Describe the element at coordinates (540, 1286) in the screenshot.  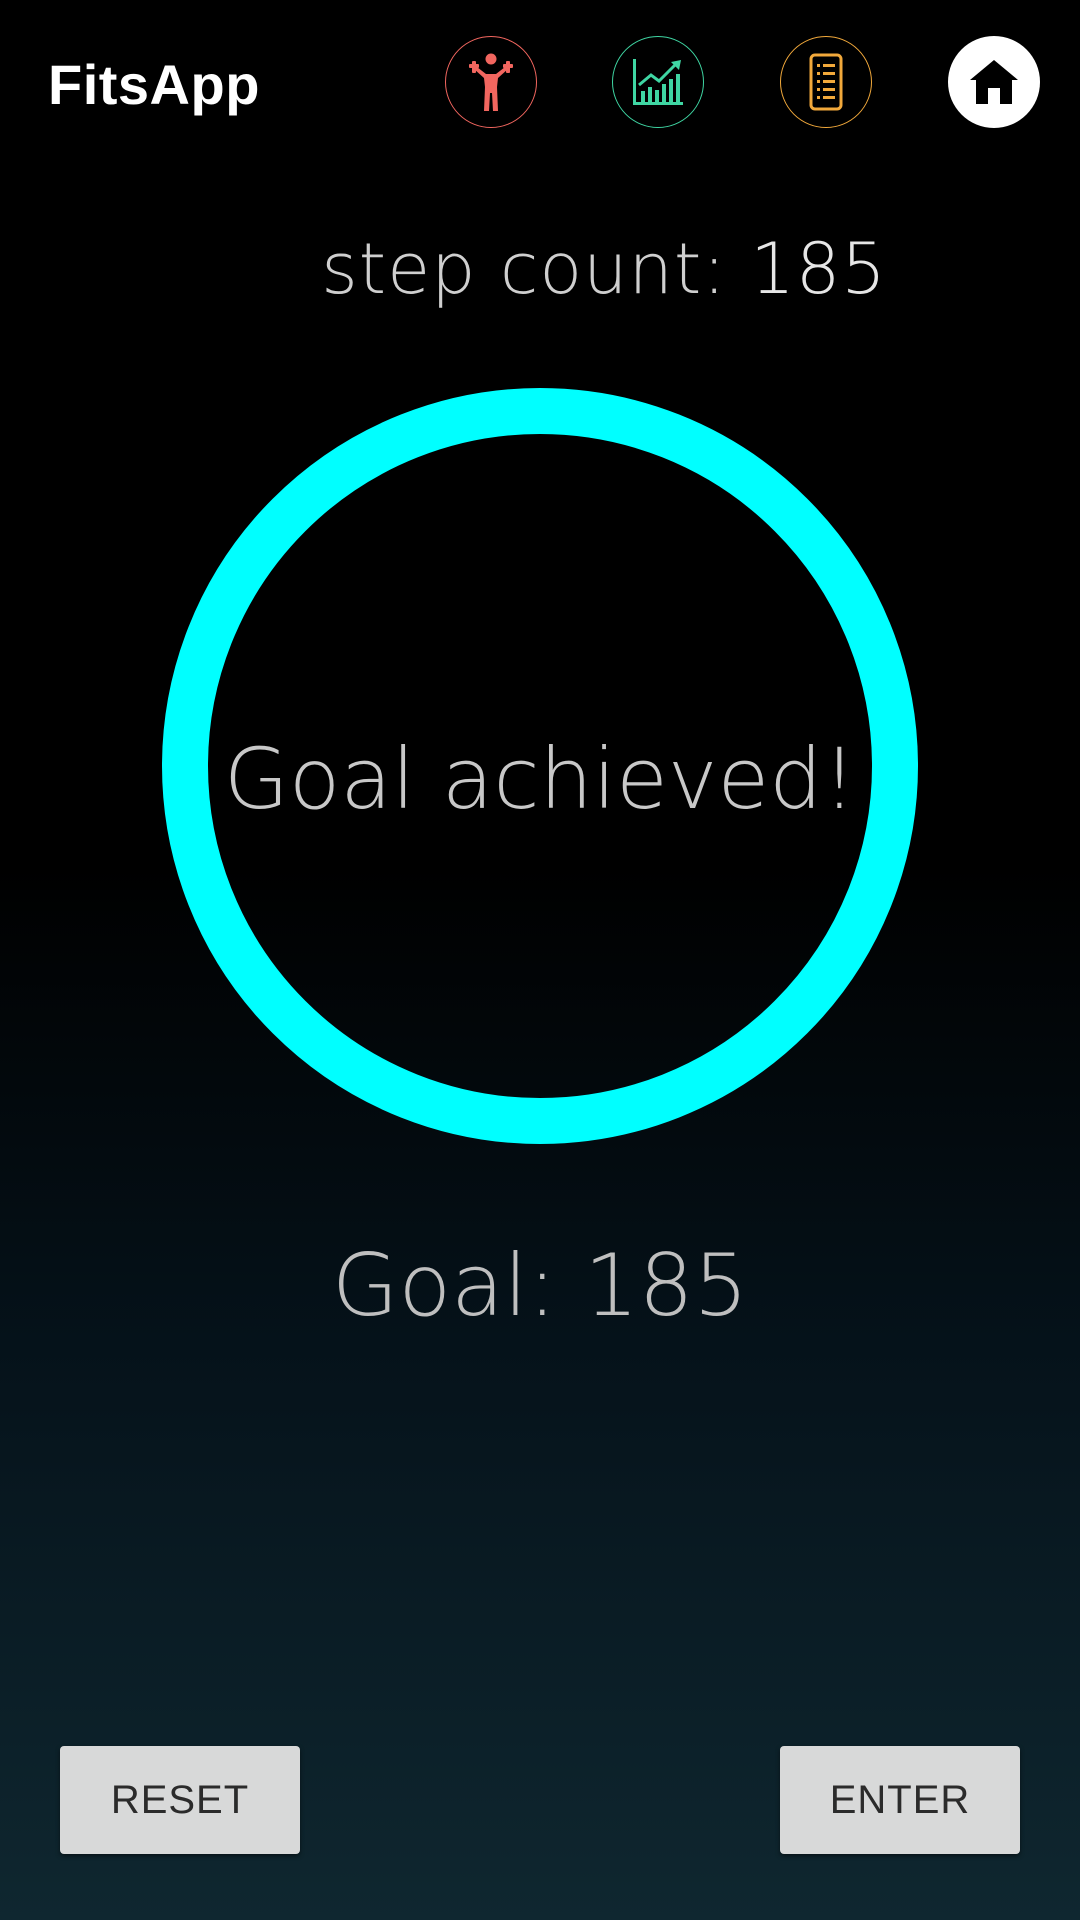
I see `goal-value: Goal: 185` at that location.